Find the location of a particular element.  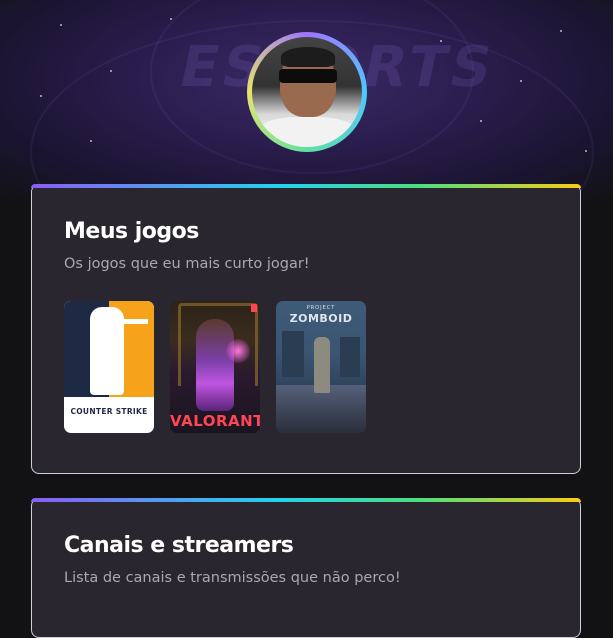

section-title: Meus jogos is located at coordinates (131, 231).